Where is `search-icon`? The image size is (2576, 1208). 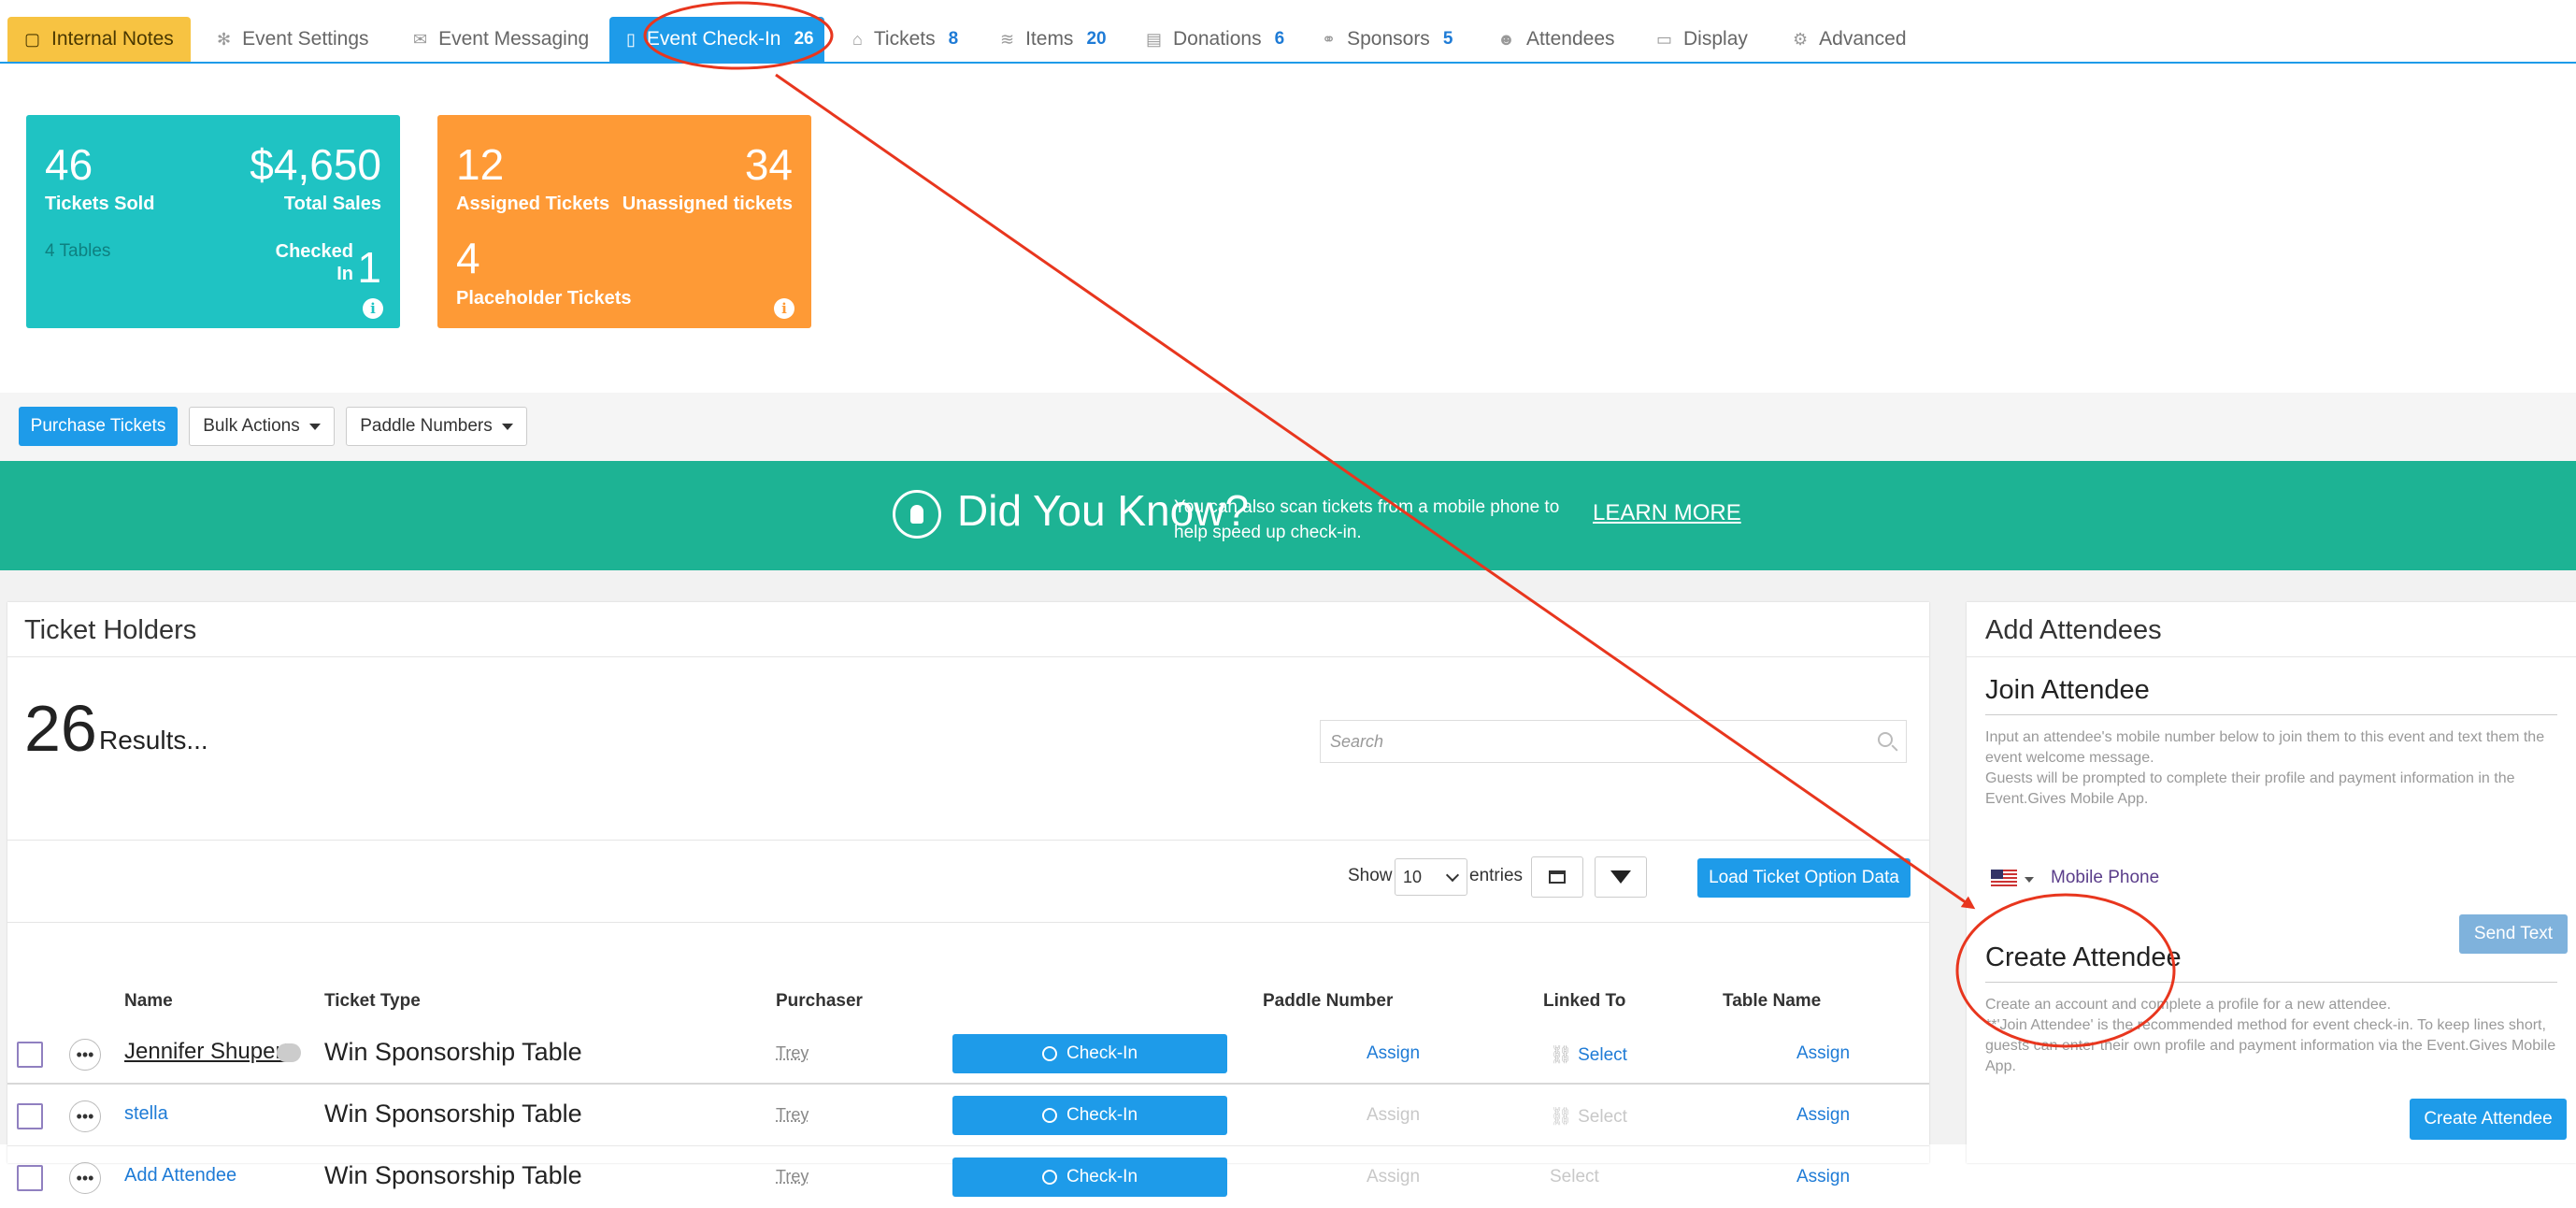
search-icon is located at coordinates (1885, 740).